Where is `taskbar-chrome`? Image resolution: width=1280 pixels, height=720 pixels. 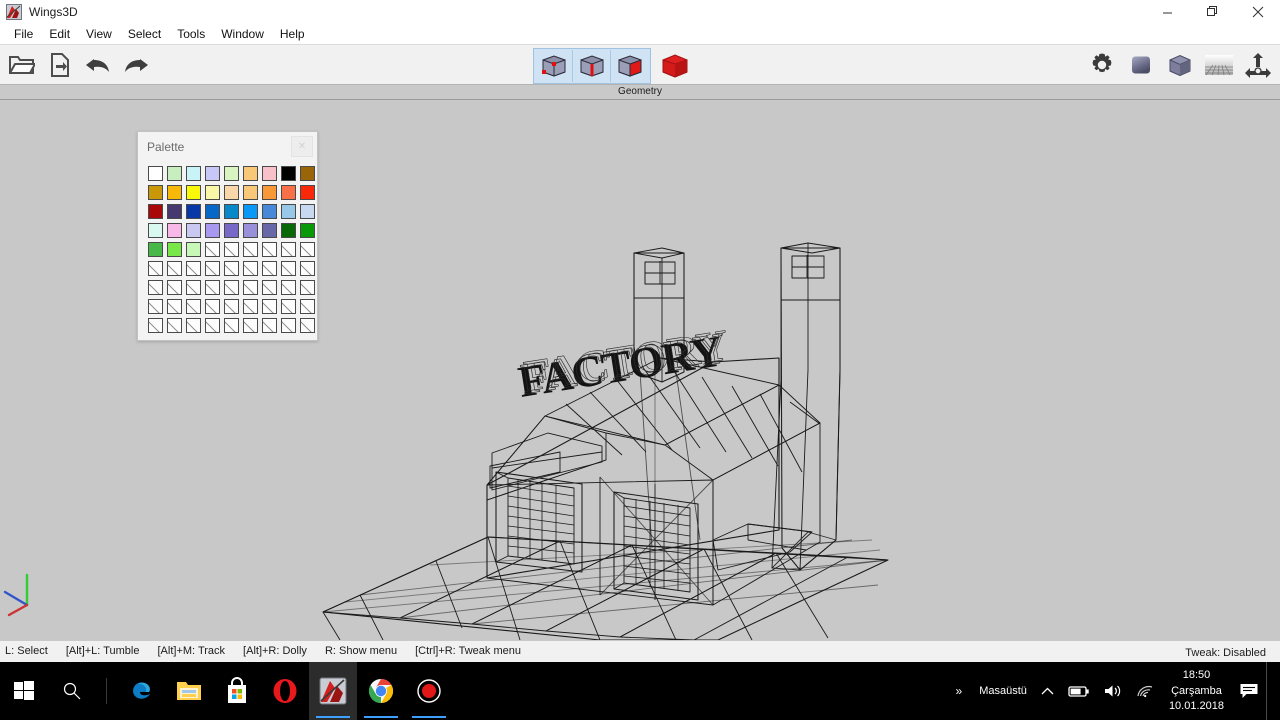 taskbar-chrome is located at coordinates (381, 691).